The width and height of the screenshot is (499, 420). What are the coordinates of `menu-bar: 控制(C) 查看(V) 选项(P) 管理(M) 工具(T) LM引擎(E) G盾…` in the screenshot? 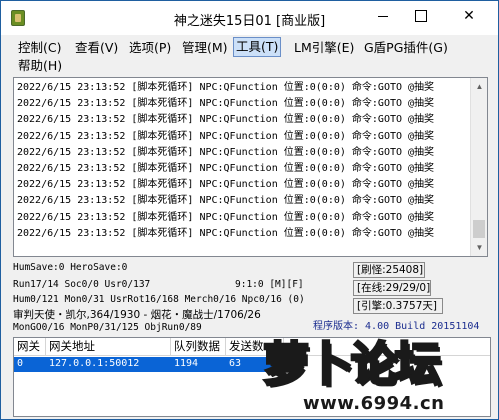 It's located at (251, 56).